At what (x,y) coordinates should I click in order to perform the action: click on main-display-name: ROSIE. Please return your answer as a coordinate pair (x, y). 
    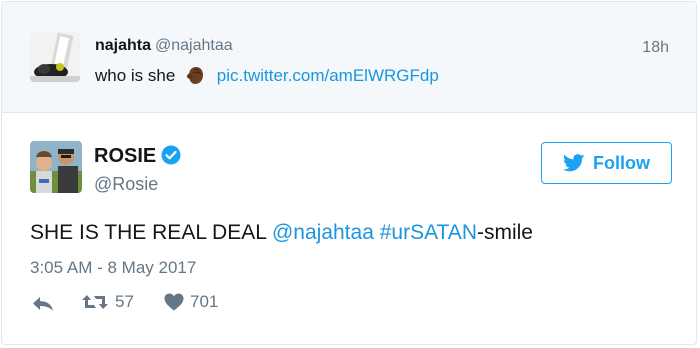
    Looking at the image, I should click on (125, 156).